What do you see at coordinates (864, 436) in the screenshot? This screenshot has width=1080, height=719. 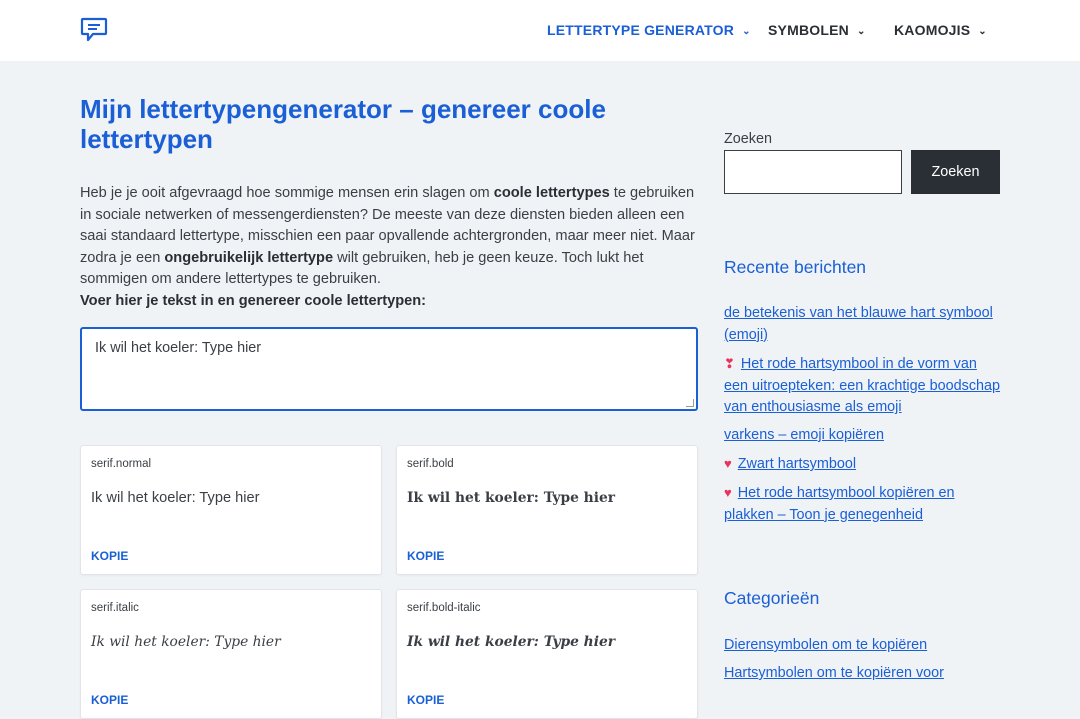 I see `recent-post-link: varkens – emoji kopiëren` at bounding box center [864, 436].